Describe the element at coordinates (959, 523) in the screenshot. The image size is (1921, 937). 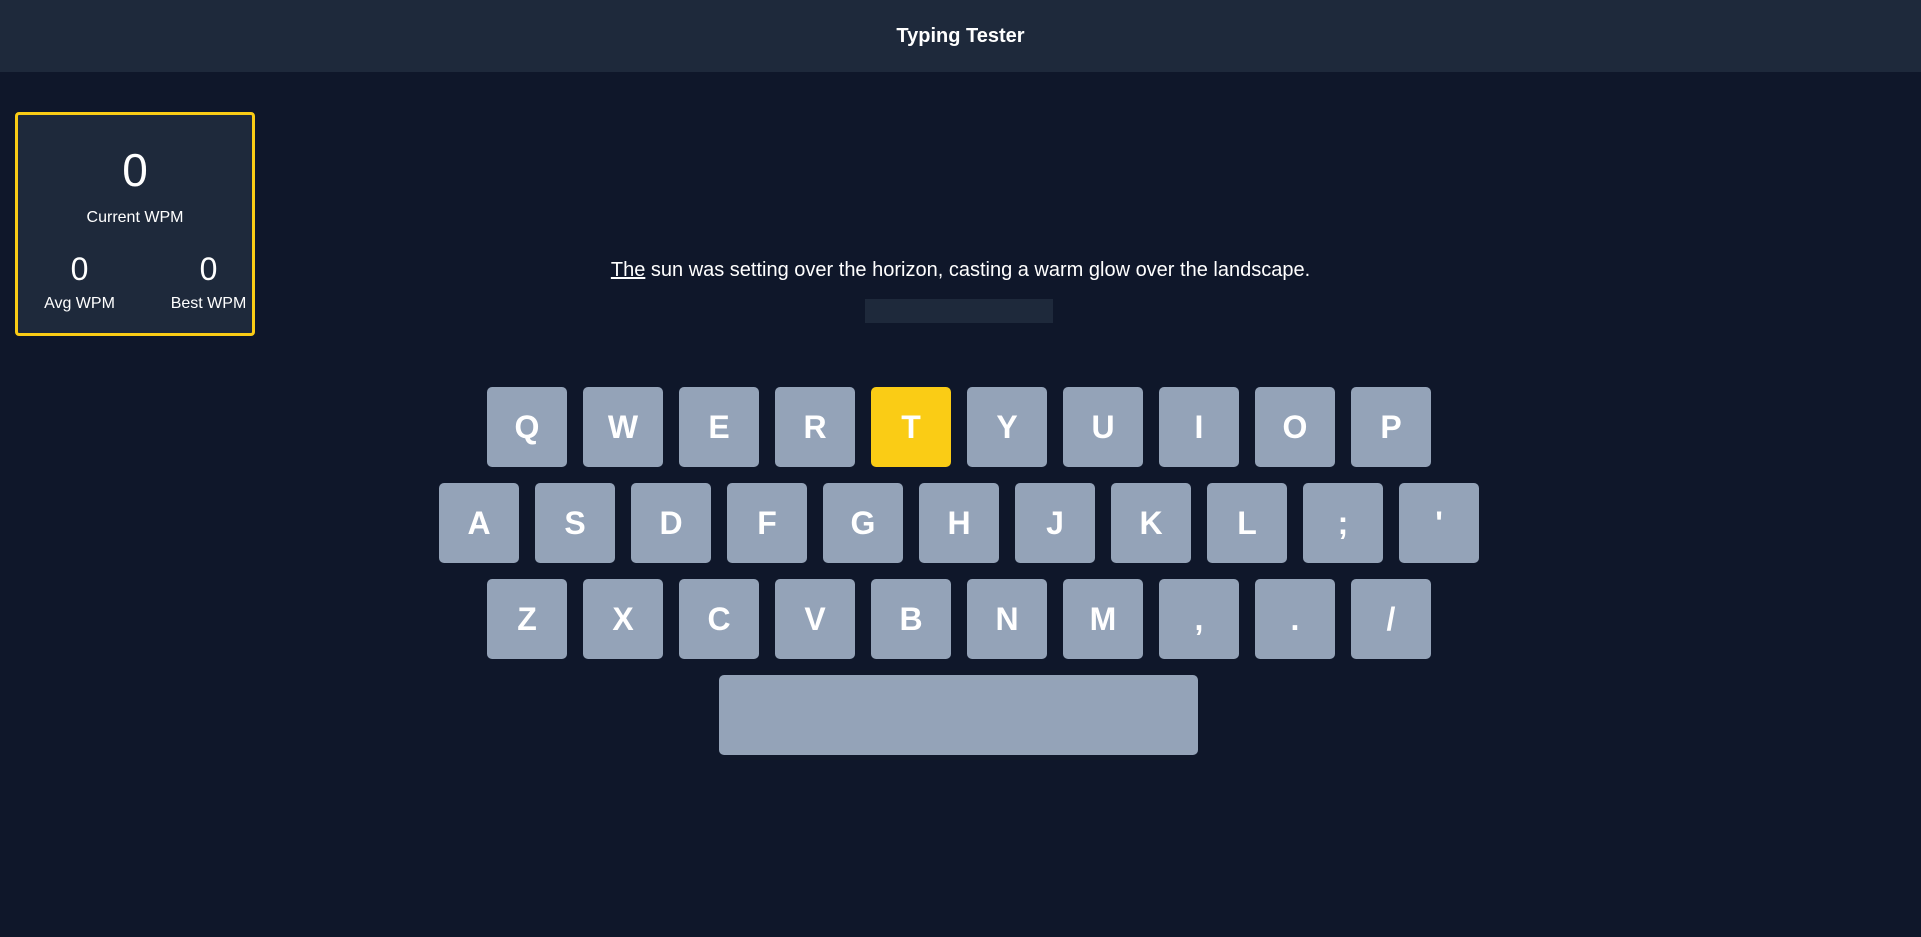
I see `key-h: H` at that location.